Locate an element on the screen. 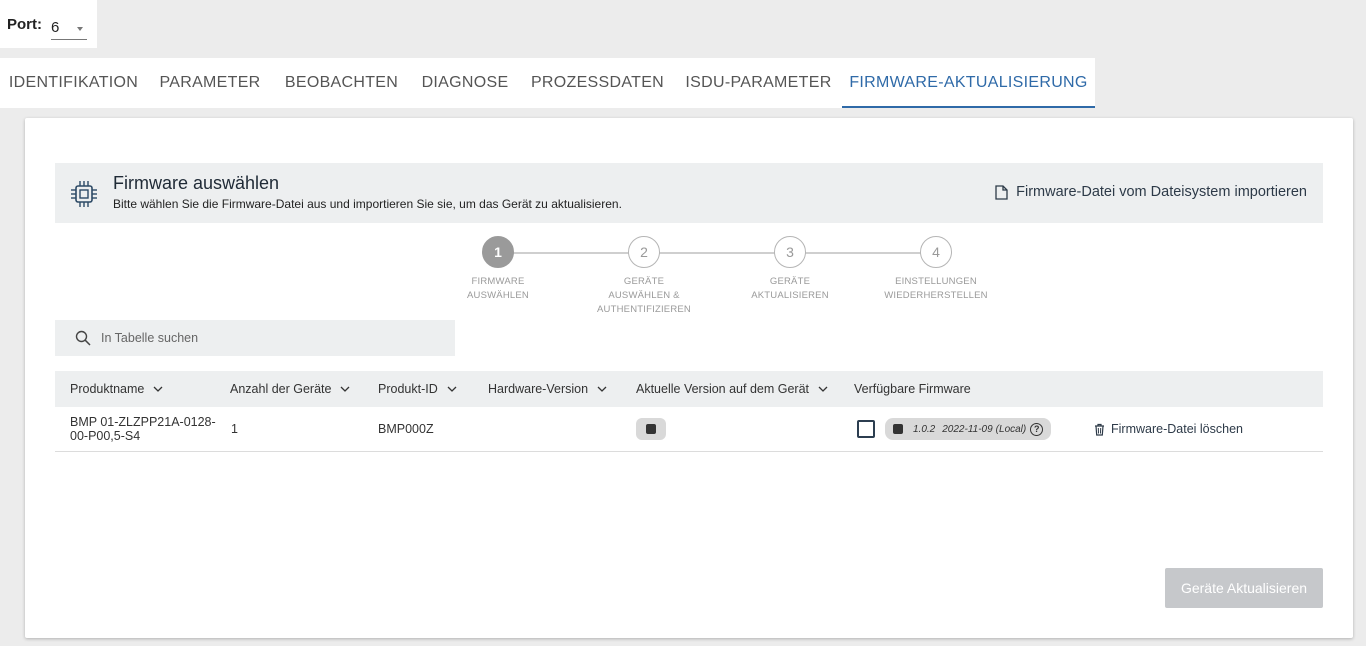 This screenshot has width=1366, height=646. step-2: 2 GERÄTE AUSWÄHLEN & AUTHENTIFIZIEREN is located at coordinates (644, 276).